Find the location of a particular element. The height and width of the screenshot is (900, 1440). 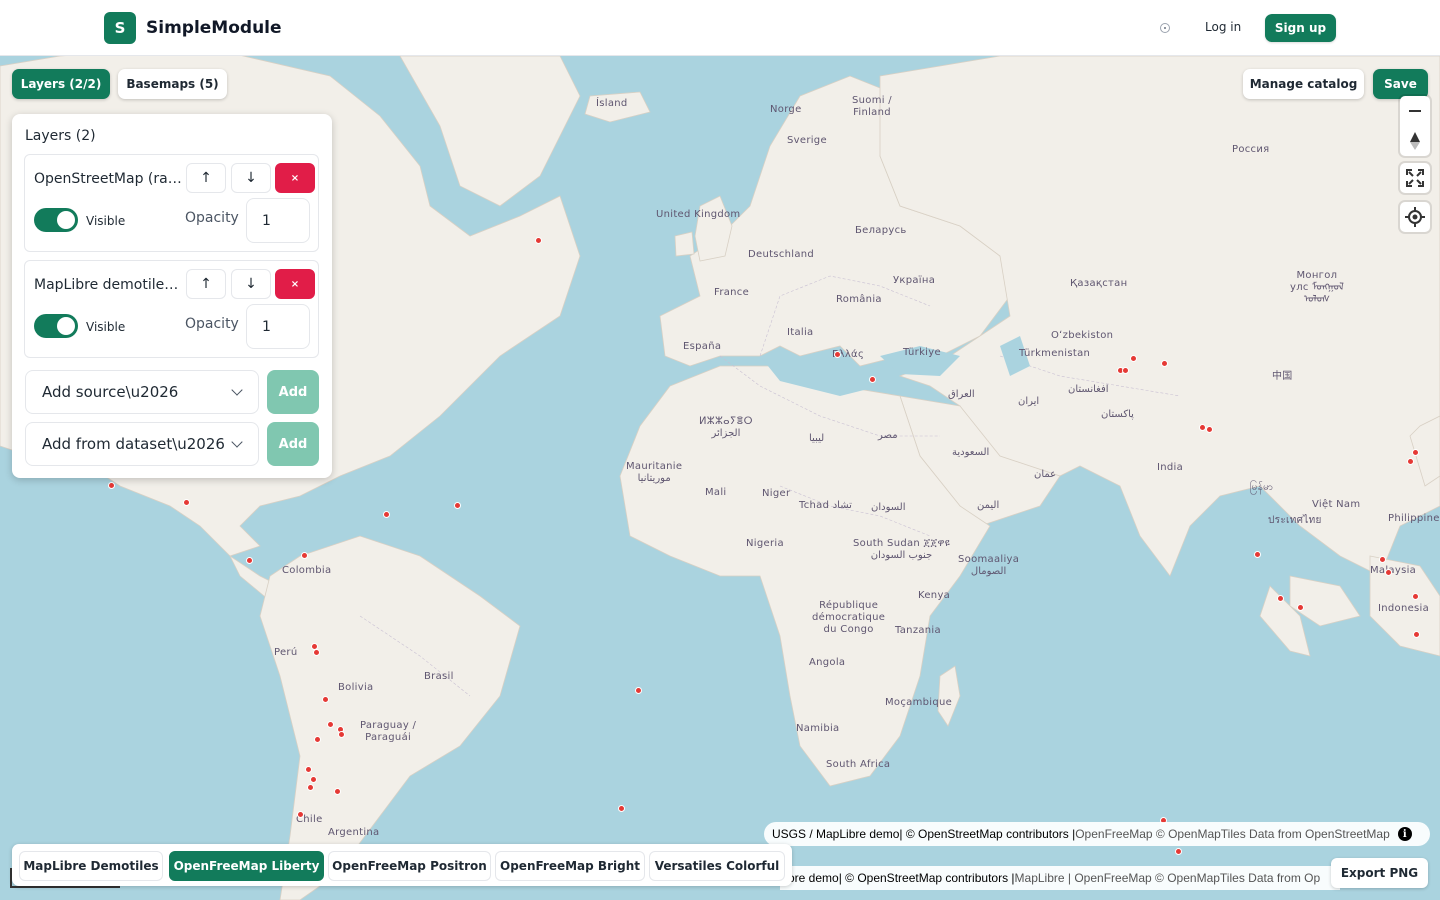

attribution-sep: | © OpenStreetMap contributors | is located at coordinates (987, 834).